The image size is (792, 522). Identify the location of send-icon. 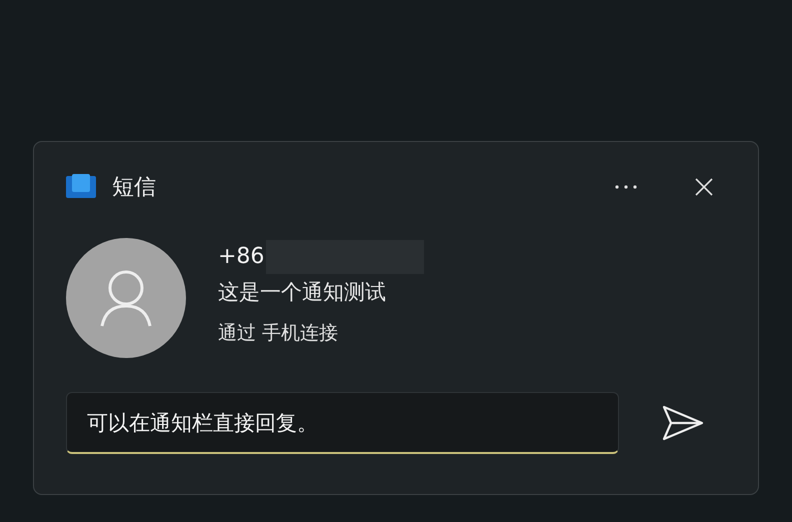
(683, 423).